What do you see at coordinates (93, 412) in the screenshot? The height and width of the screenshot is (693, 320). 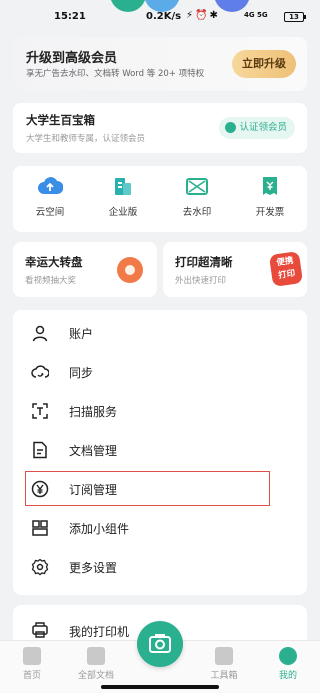 I see `menu-label: 扫描服务` at bounding box center [93, 412].